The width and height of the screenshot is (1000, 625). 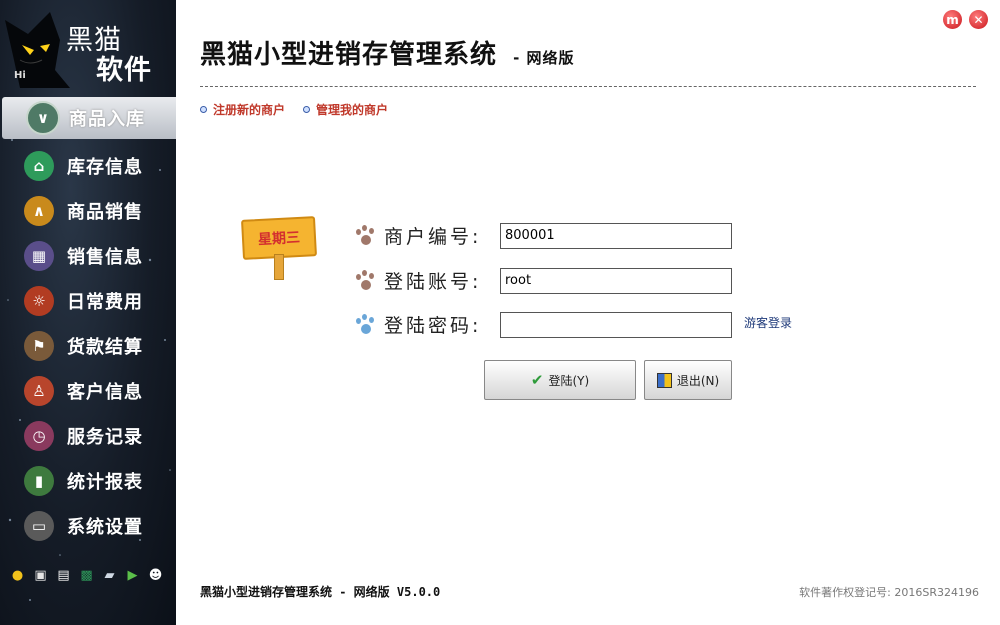 I want to click on user-icon: ♙, so click(x=39, y=390).